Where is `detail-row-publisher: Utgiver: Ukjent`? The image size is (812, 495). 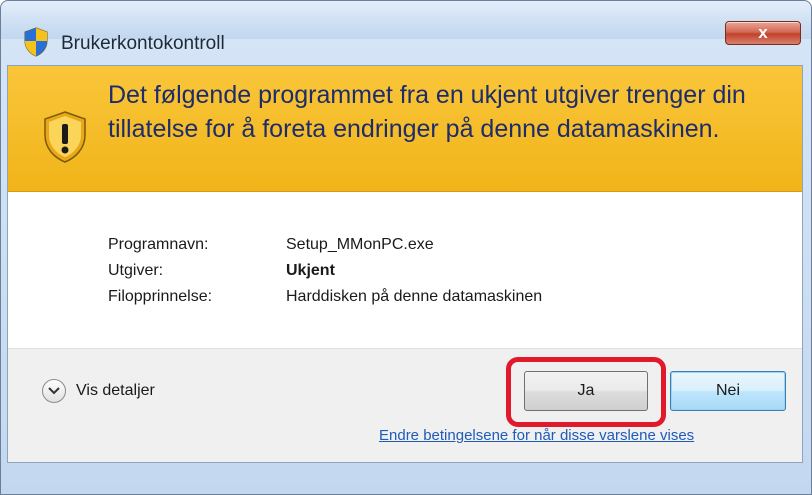 detail-row-publisher: Utgiver: Ukjent is located at coordinates (325, 271).